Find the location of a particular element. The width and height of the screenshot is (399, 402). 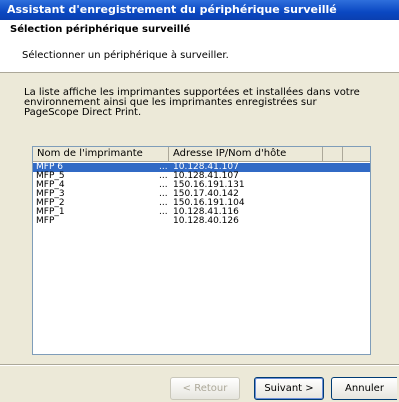

printer-address: 10.128.40.126 is located at coordinates (206, 221).